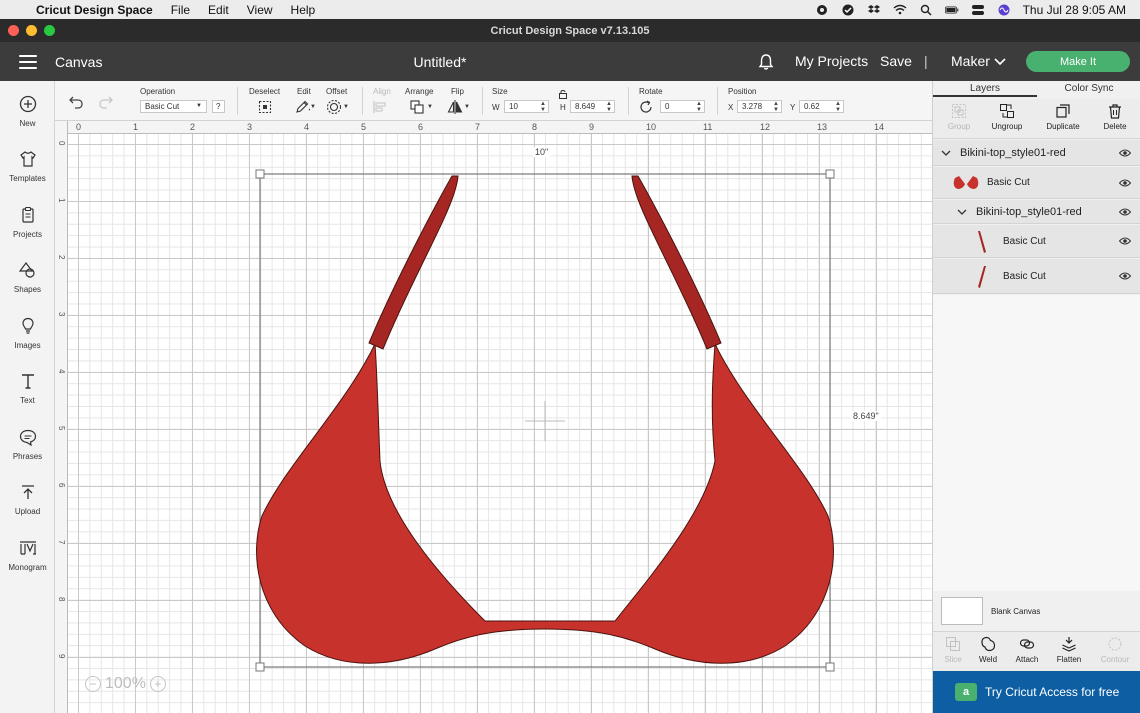 The image size is (1140, 713). What do you see at coordinates (699, 107) in the screenshot?
I see `rotate-stepper-icon: ▲ ▼` at bounding box center [699, 107].